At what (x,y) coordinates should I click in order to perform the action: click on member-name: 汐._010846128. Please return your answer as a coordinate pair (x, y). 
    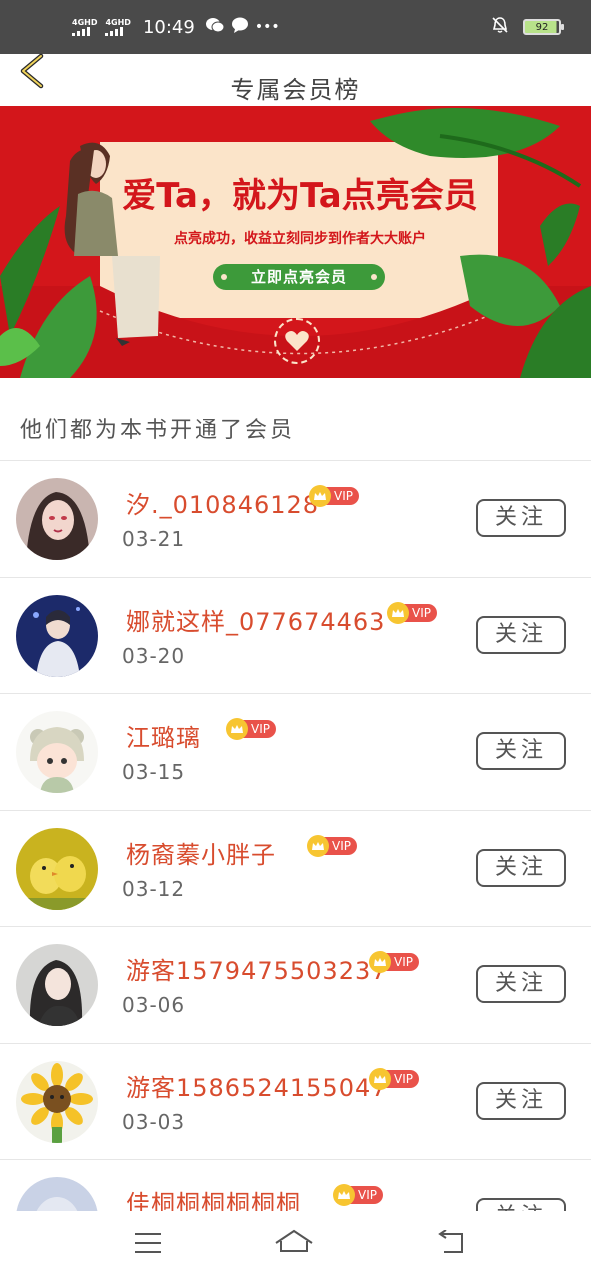
    Looking at the image, I should click on (222, 502).